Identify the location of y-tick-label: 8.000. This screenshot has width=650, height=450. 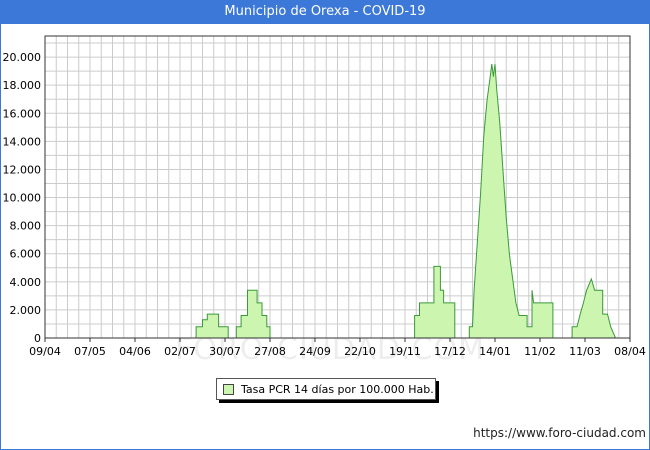
(26, 226).